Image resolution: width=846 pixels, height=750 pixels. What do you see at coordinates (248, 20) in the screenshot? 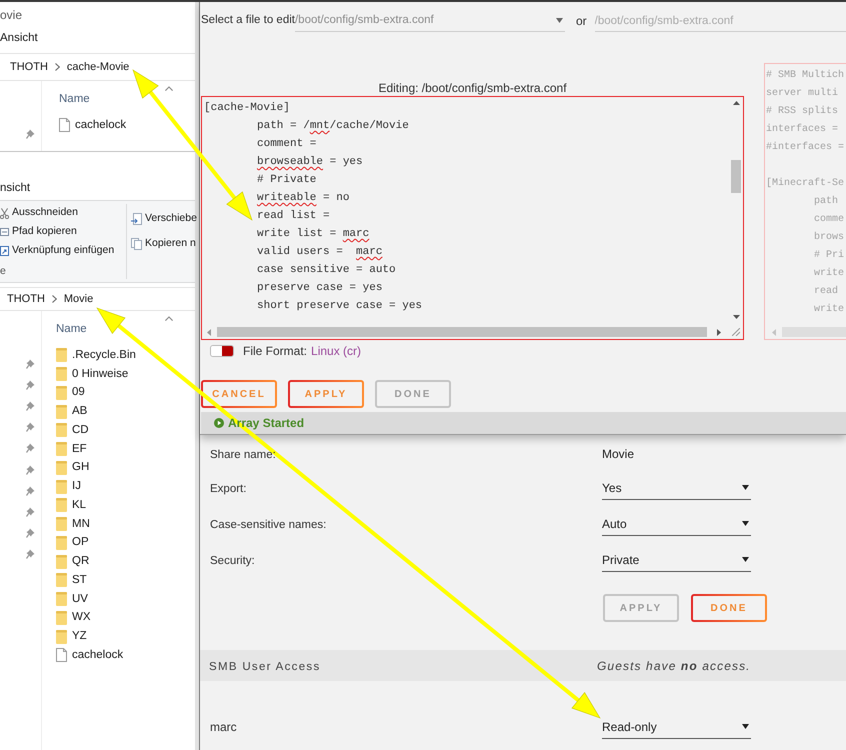
I see `field-label: Select a file to edit` at bounding box center [248, 20].